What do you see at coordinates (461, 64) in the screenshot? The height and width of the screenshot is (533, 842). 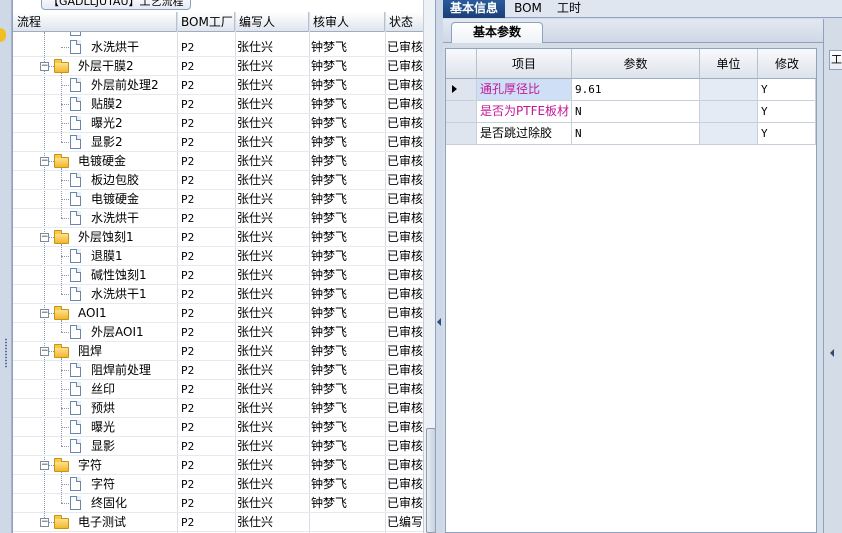 I see `grid-row-selector-header` at bounding box center [461, 64].